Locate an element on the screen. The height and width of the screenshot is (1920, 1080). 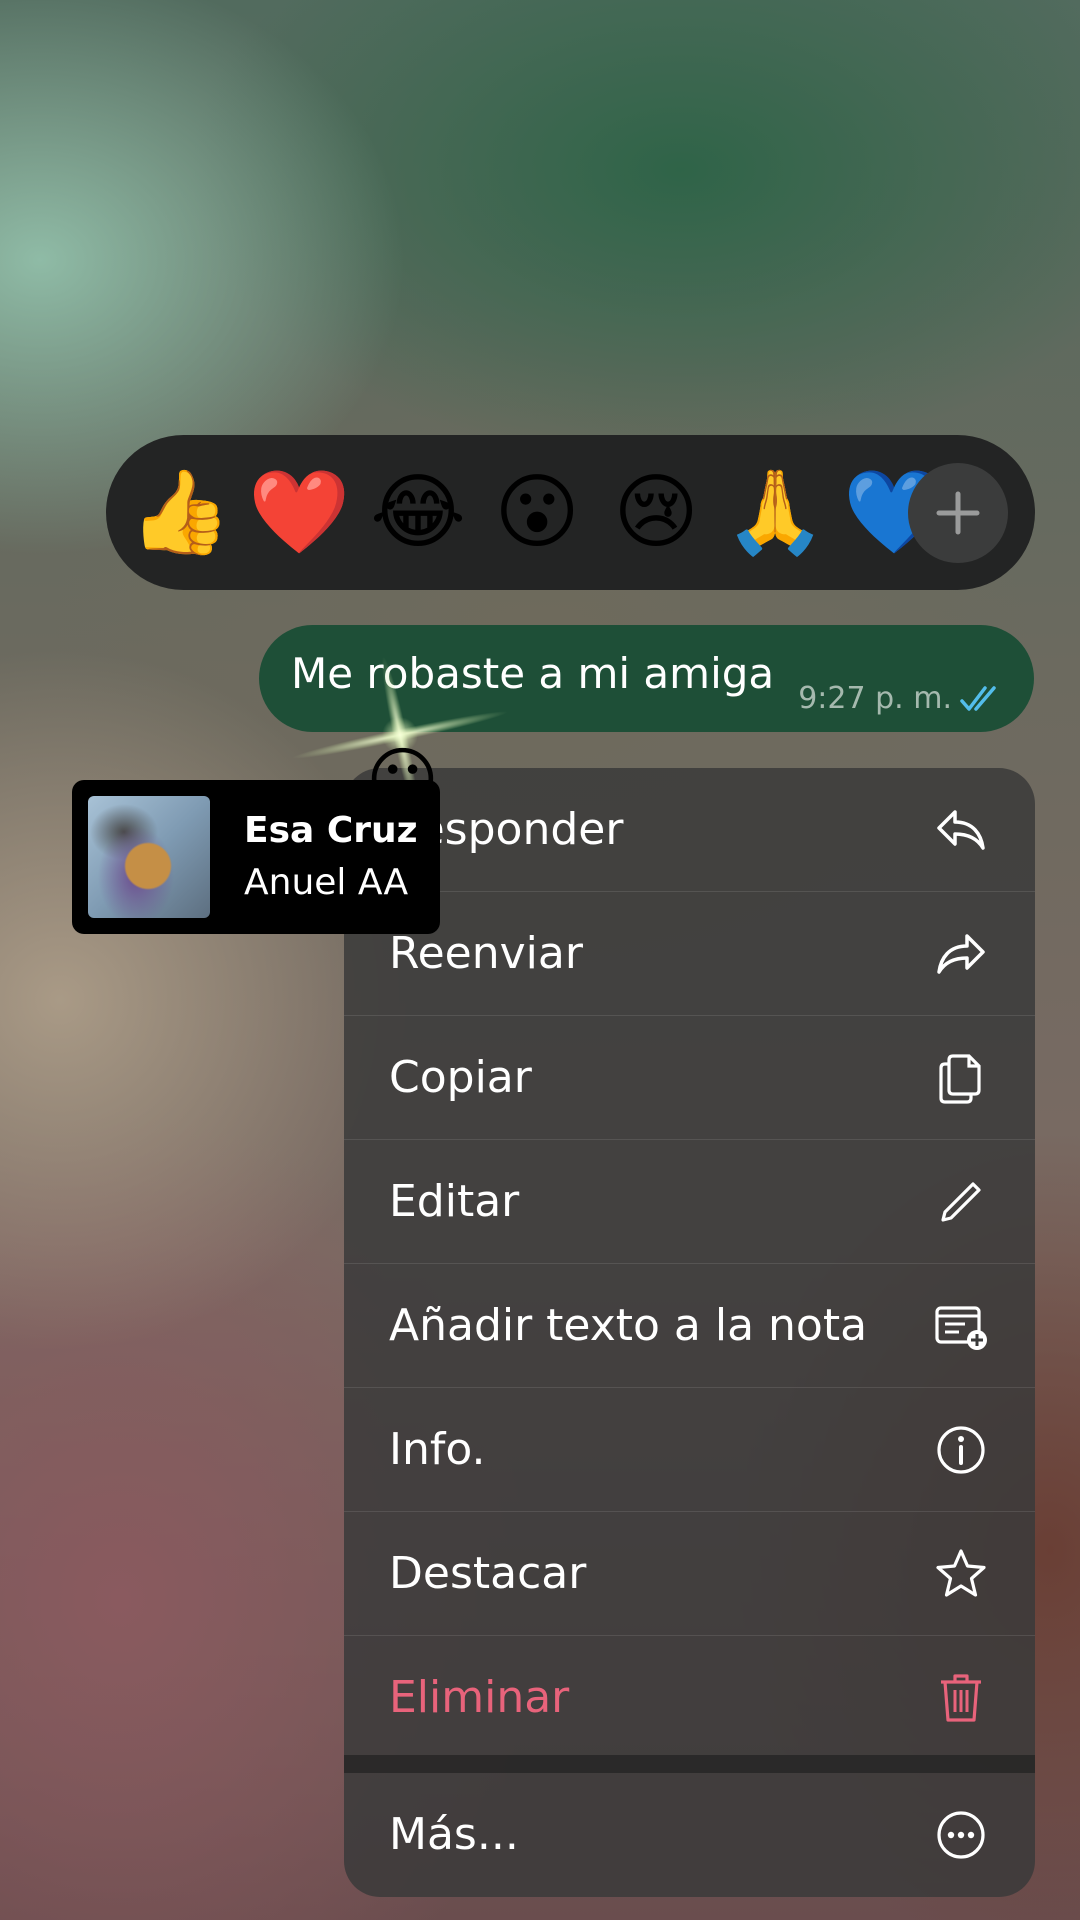
menu-item-info: Info. is located at coordinates (689, 1450).